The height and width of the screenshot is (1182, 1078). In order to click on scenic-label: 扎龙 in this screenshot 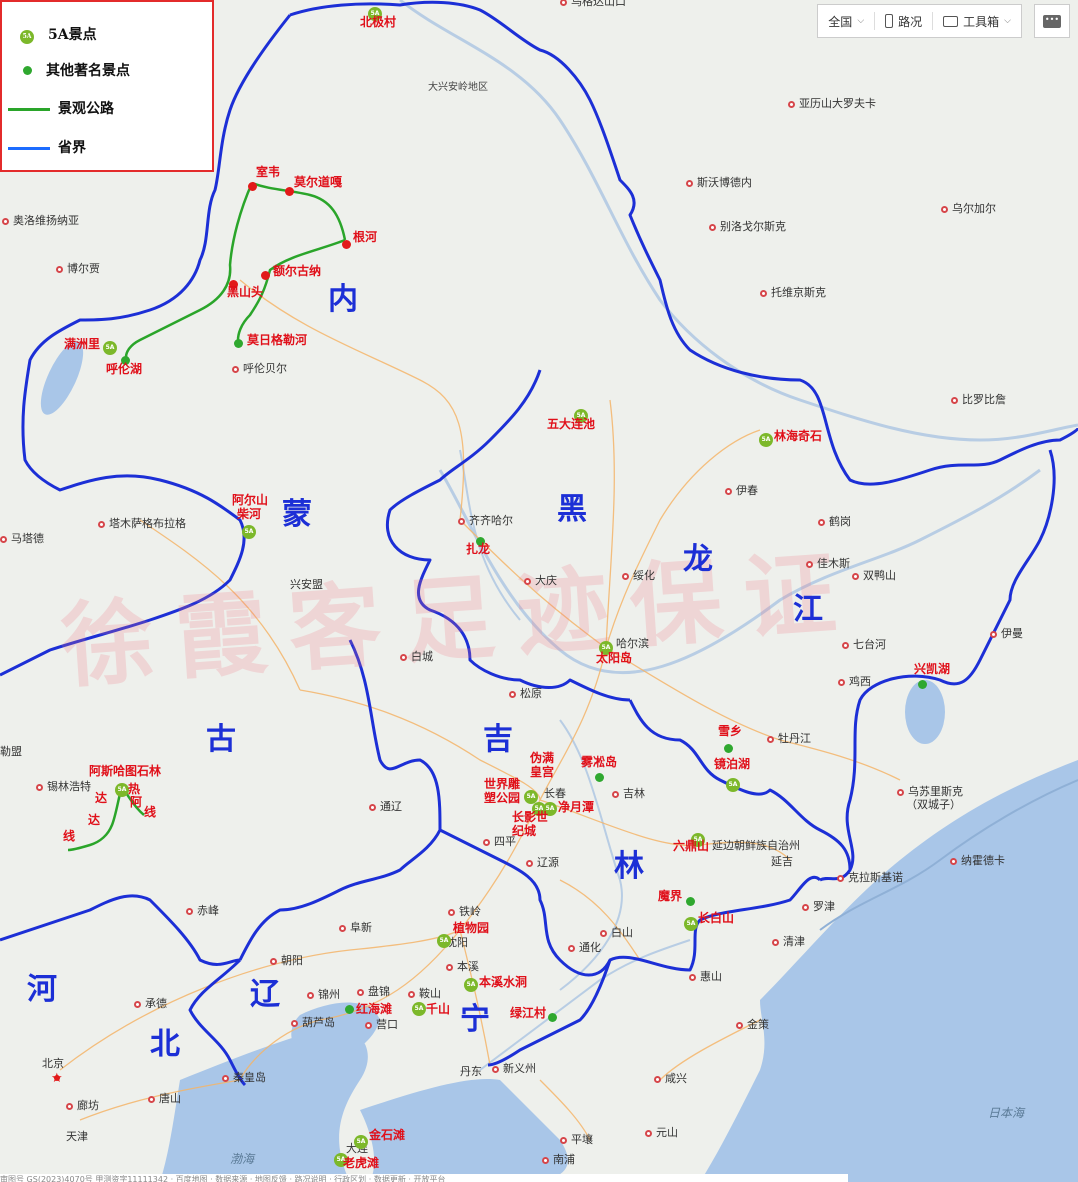, I will do `click(478, 549)`.